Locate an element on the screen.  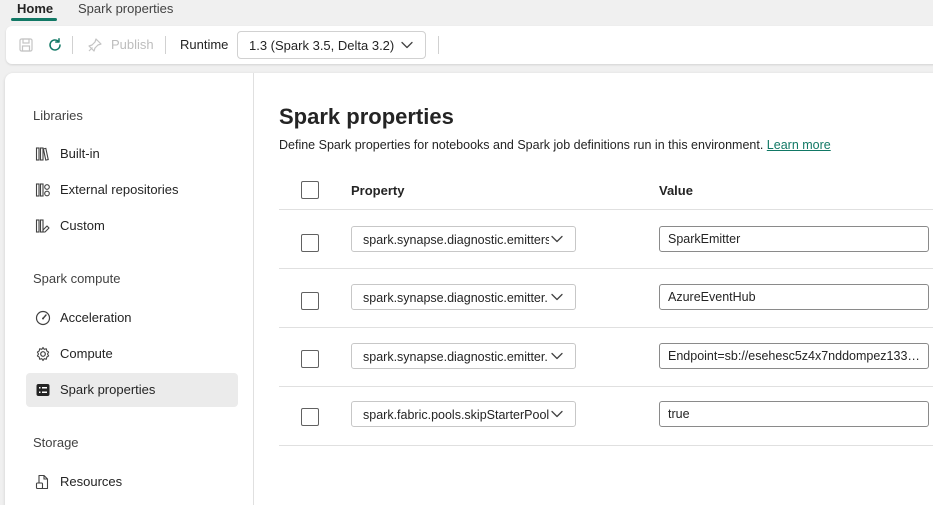
runtime-dropdown: 1.3 (Spark 3.5, Delta 3.2) is located at coordinates (331, 45).